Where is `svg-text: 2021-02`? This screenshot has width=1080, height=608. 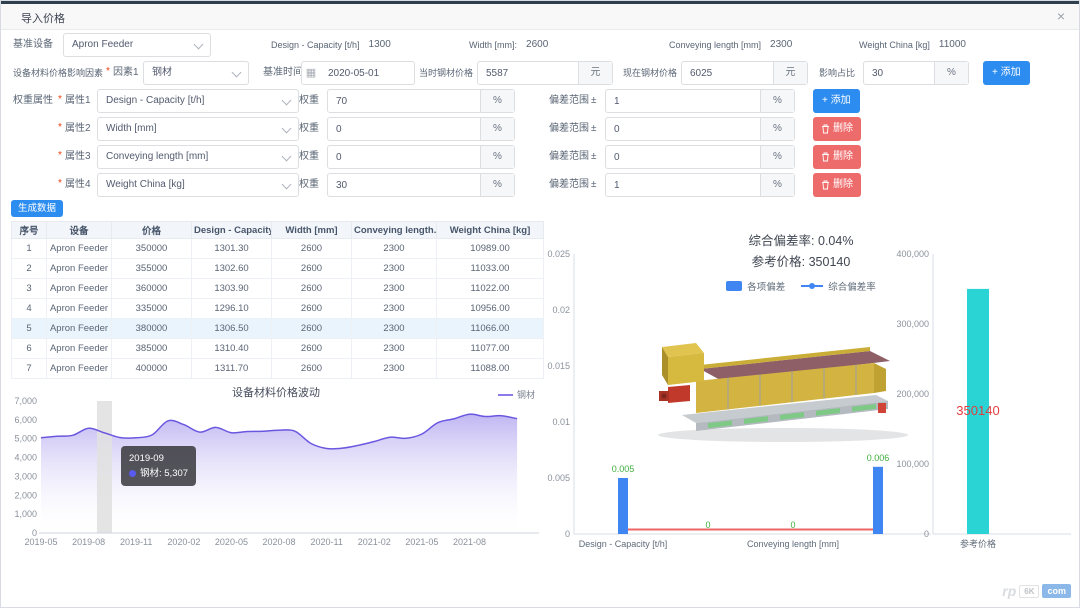
svg-text: 2021-02 is located at coordinates (374, 542).